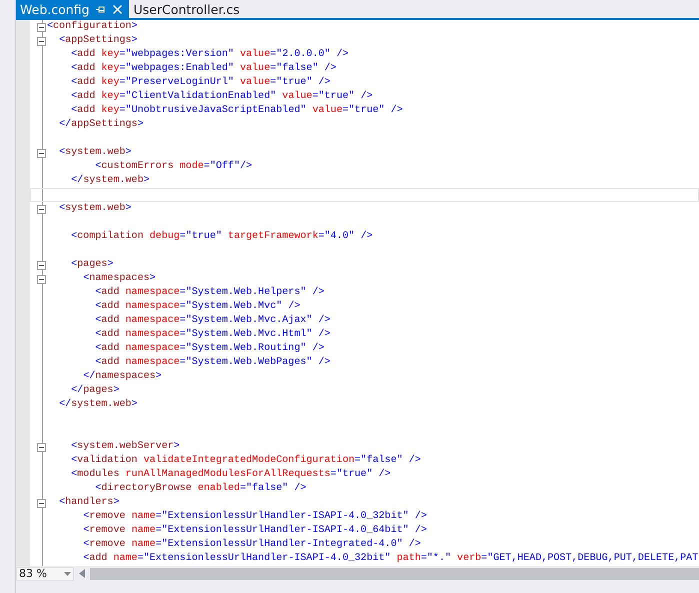 The width and height of the screenshot is (699, 593). Describe the element at coordinates (210, 55) in the screenshot. I see `code-line: <add key="webpages:Version" value="2.0.0.0" />` at that location.